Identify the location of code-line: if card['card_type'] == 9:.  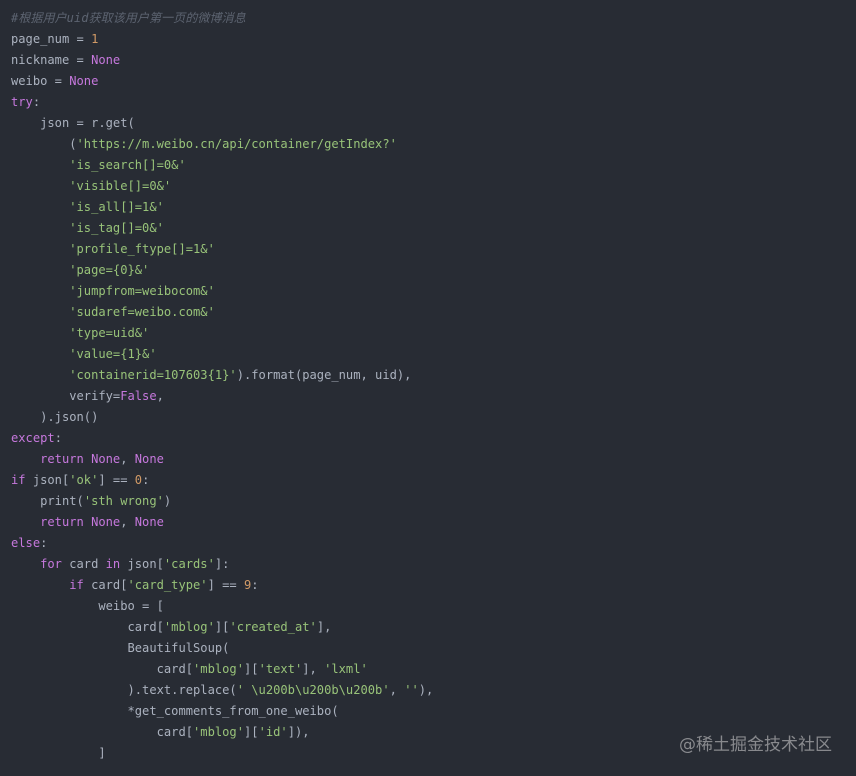
(433, 585).